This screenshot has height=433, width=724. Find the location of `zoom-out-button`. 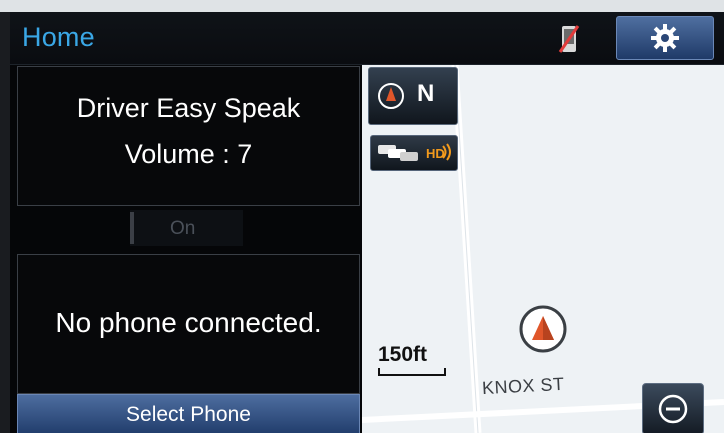

zoom-out-button is located at coordinates (673, 408).